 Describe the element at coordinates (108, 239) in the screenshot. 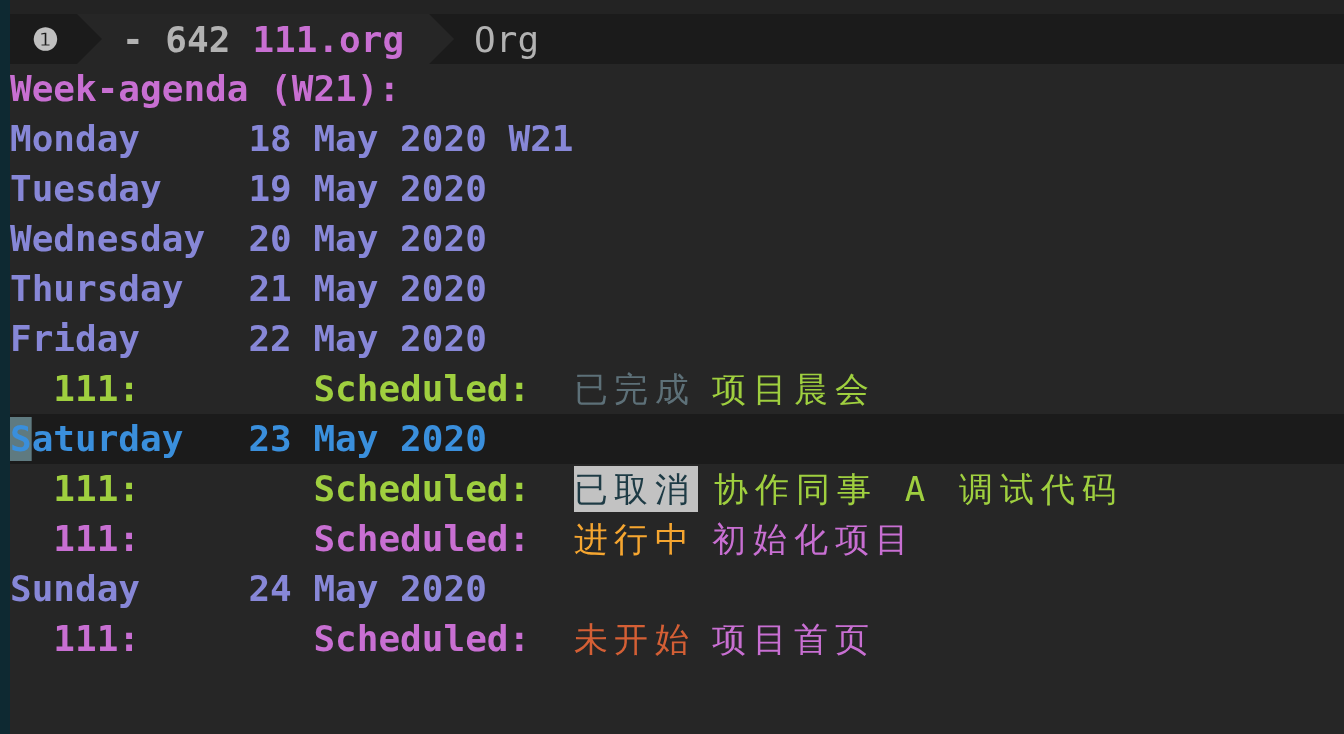

I see `day-name: Wednesday` at that location.